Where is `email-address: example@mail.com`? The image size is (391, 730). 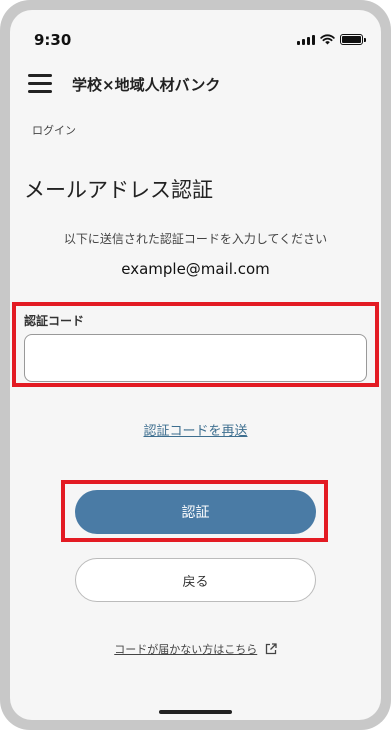
email-address: example@mail.com is located at coordinates (195, 269).